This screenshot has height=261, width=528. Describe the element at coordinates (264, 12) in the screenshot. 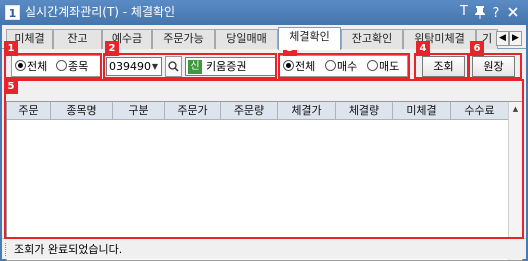

I see `title-bar: 1 실시간계좌관리(T) - 체결확인 T ?` at that location.